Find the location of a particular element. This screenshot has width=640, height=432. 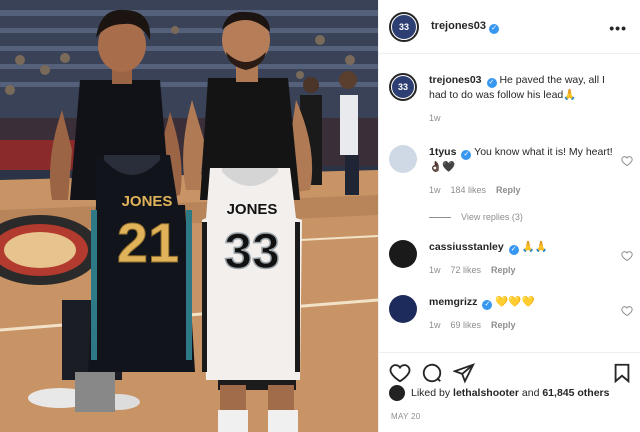

more-horizontal-icon: ••• is located at coordinates (618, 28).